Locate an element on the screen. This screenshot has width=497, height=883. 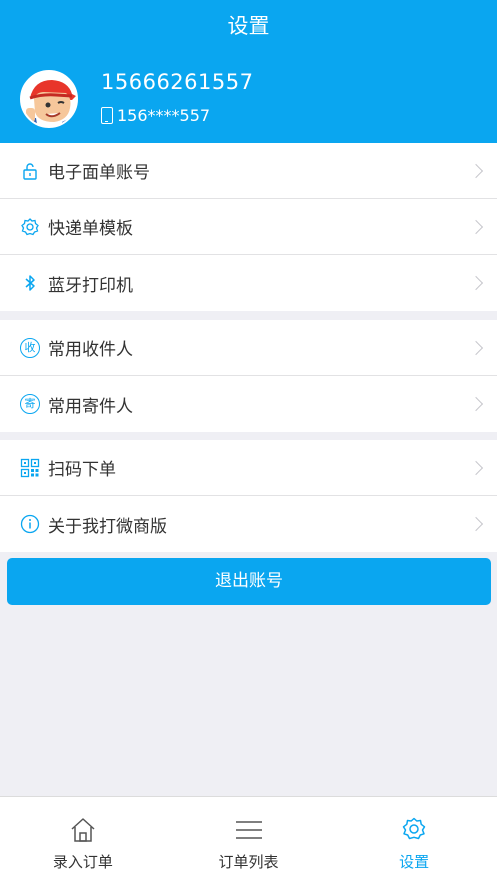
tab-label: 录入订单 is located at coordinates (82, 862).